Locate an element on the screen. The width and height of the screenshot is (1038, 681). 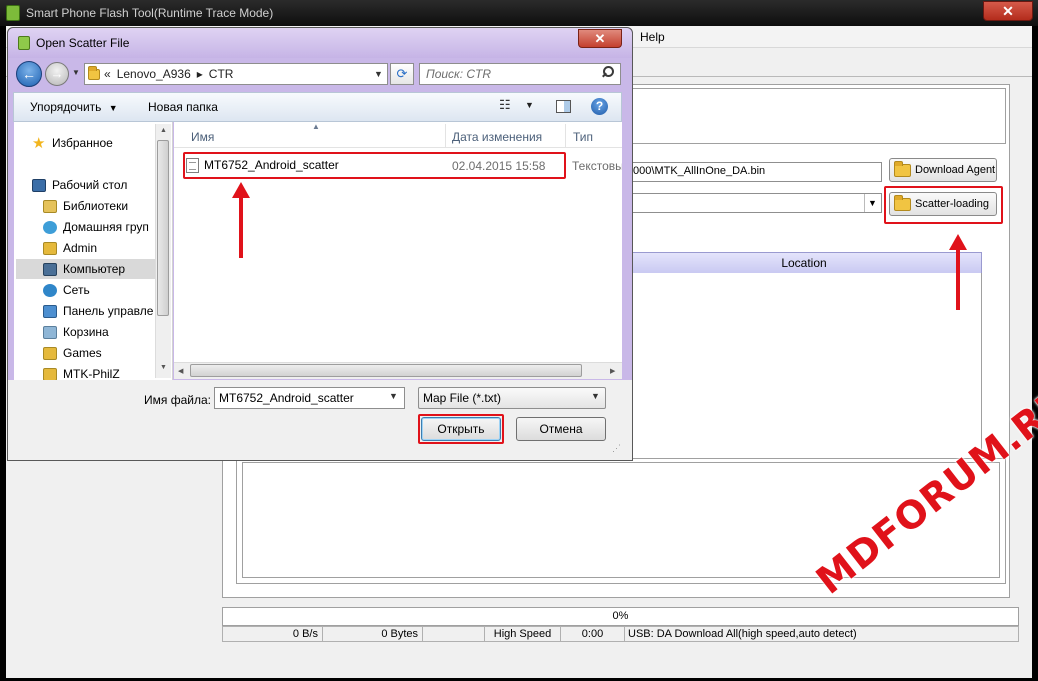
breadcrumb-item: CTR is located at coordinates (221, 74).